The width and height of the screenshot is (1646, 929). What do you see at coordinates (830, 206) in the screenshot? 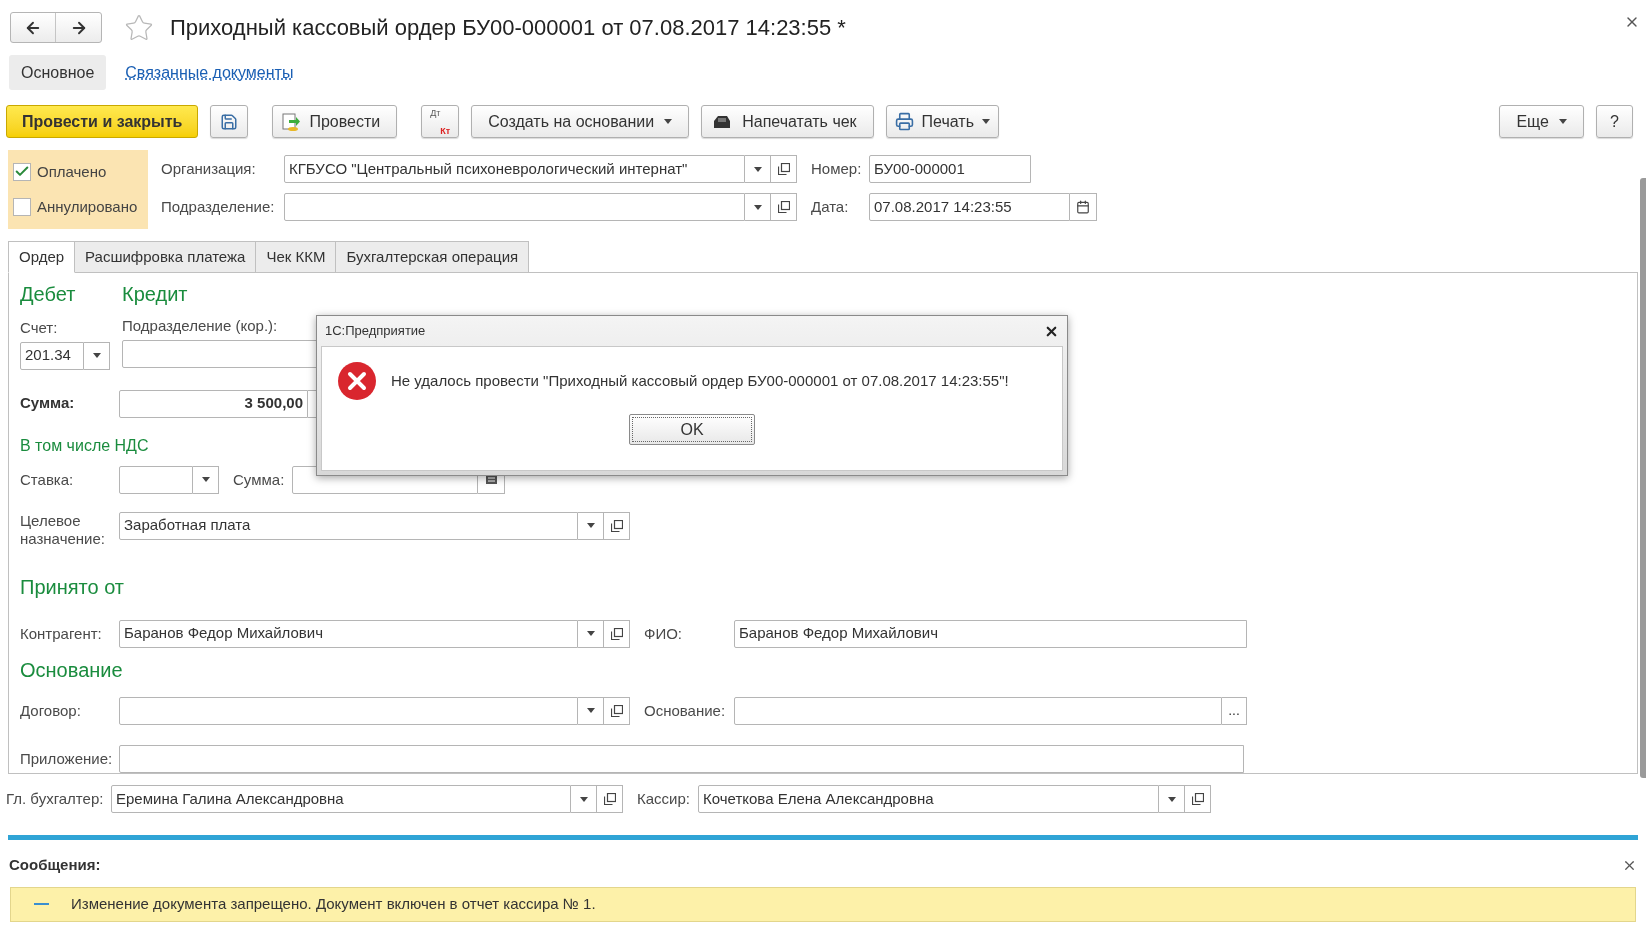
I see `field-label: Дата:` at bounding box center [830, 206].